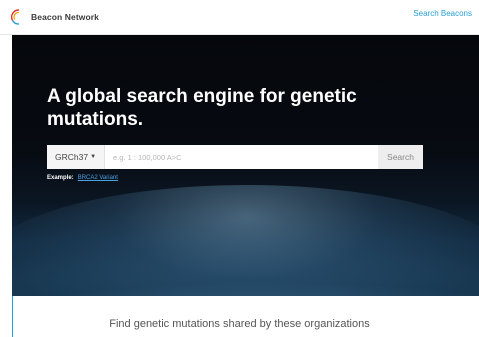 The height and width of the screenshot is (337, 479). I want to click on example-link: BRCA2 Variant, so click(98, 178).